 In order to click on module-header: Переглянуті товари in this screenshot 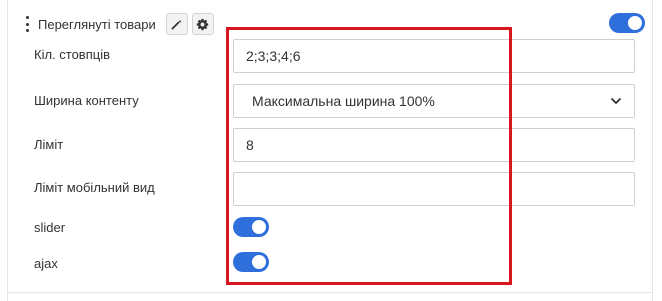, I will do `click(118, 24)`.